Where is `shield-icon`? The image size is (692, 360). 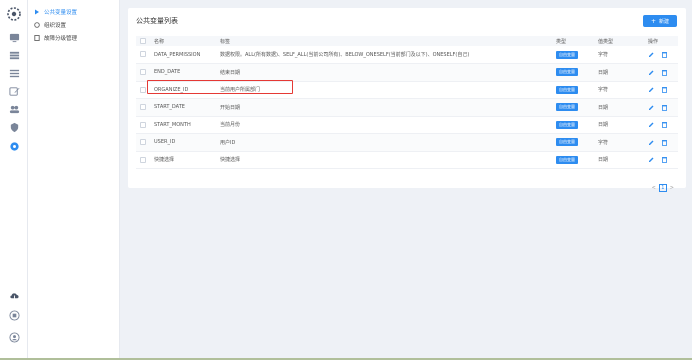 shield-icon is located at coordinates (14, 127).